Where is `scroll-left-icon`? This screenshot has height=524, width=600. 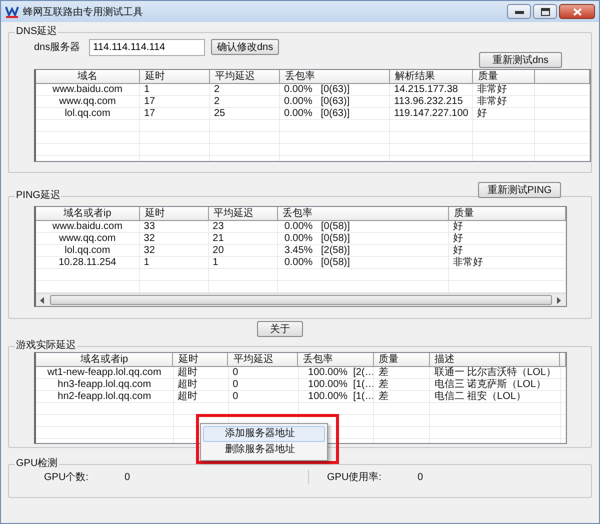 scroll-left-icon is located at coordinates (42, 300).